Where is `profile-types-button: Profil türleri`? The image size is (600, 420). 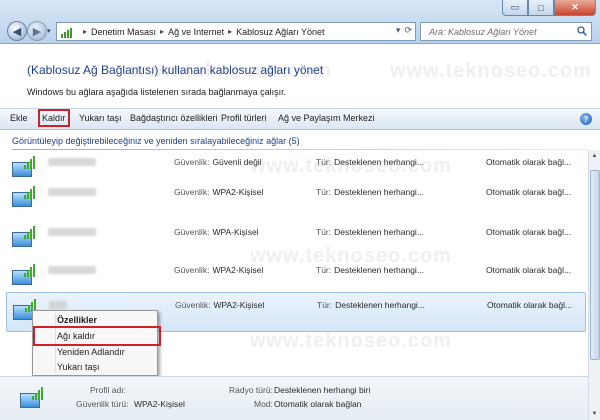 profile-types-button: Profil türleri is located at coordinates (244, 118).